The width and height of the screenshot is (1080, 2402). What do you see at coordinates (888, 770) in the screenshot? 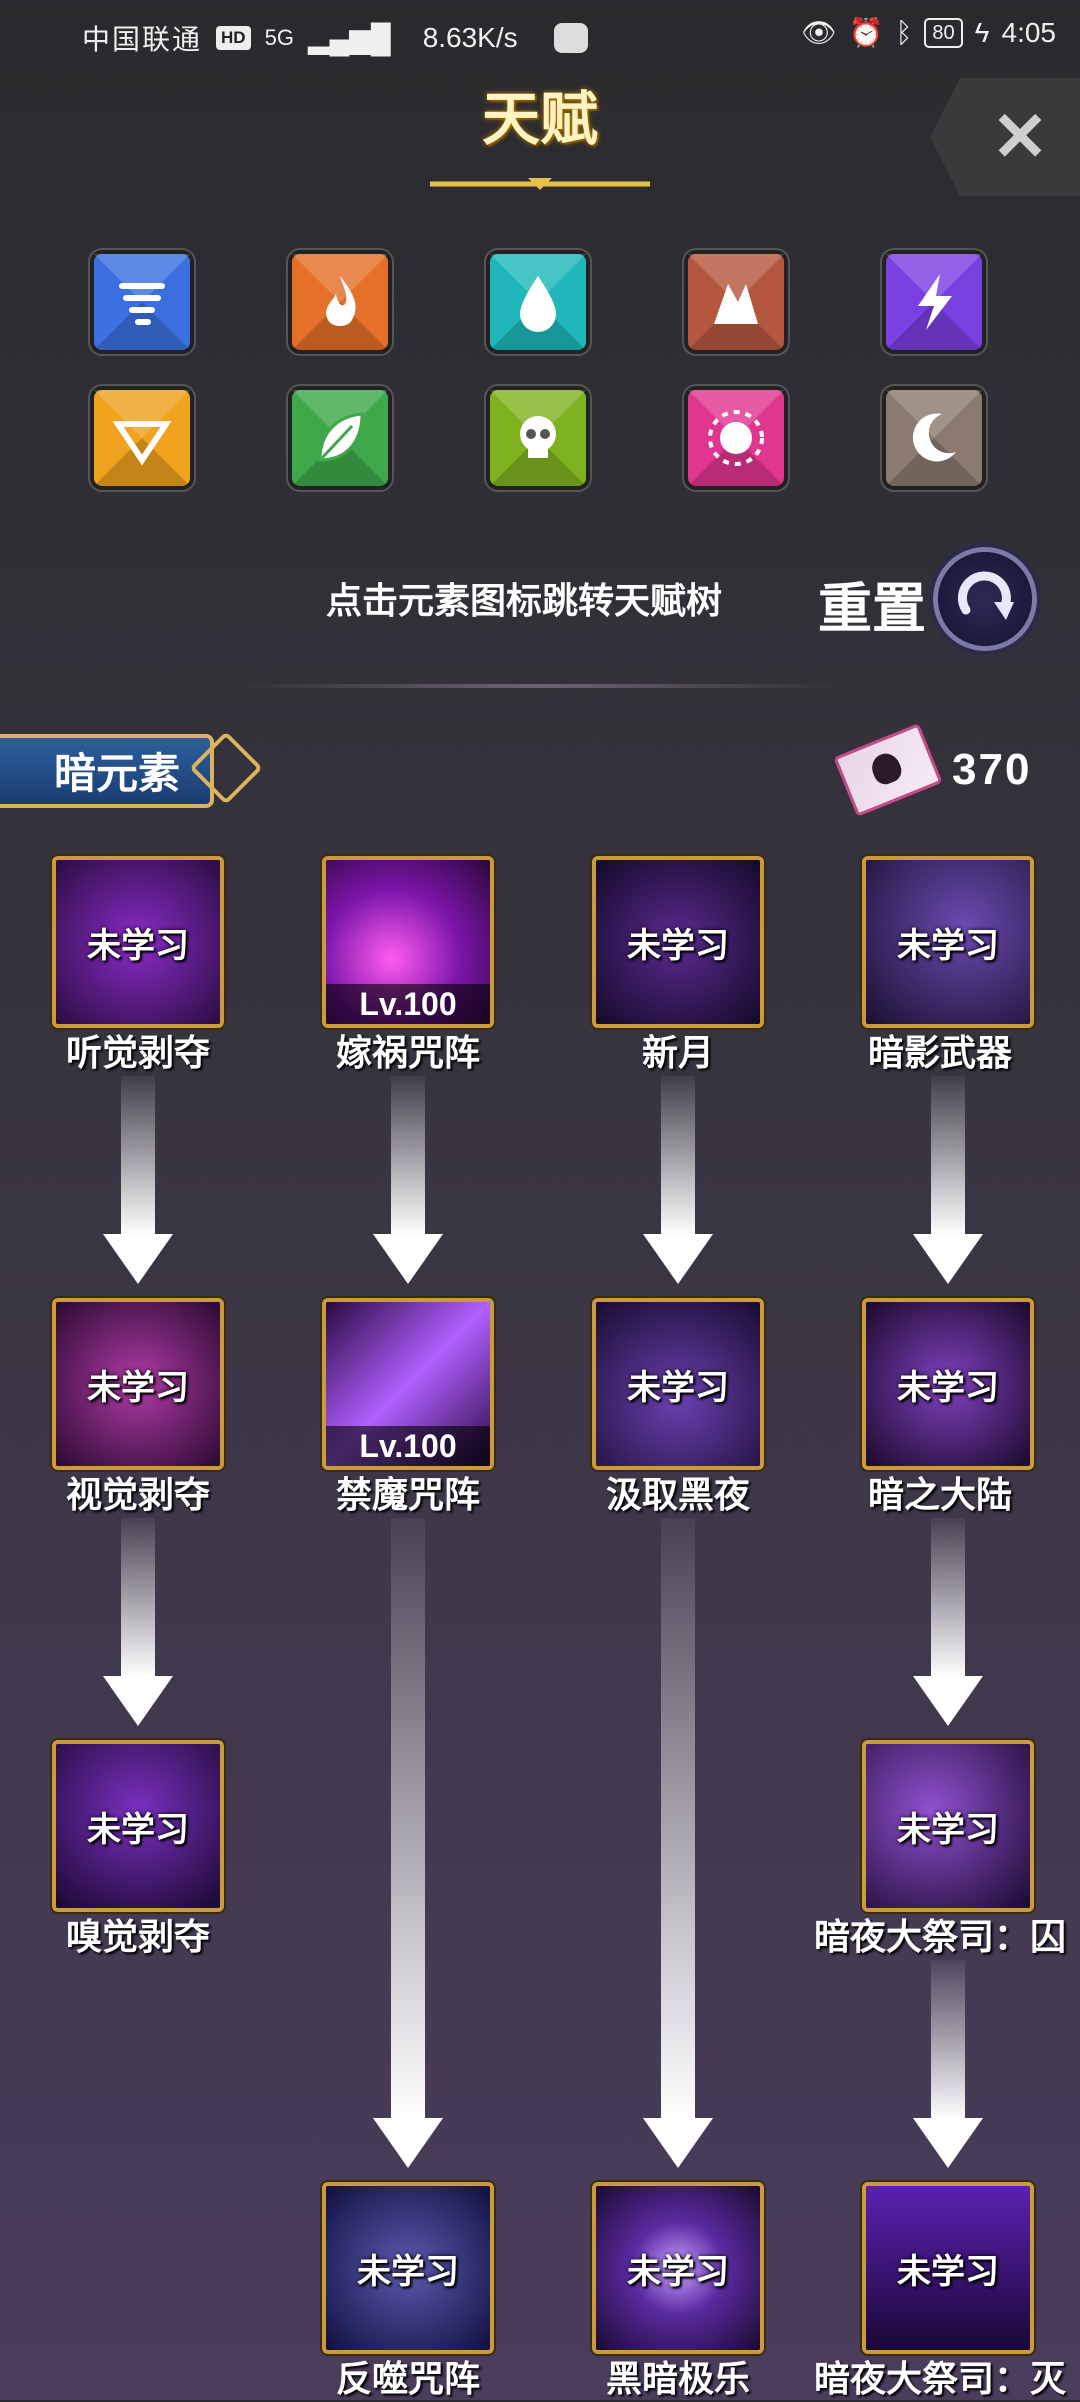
I see `talent-card-icon` at bounding box center [888, 770].